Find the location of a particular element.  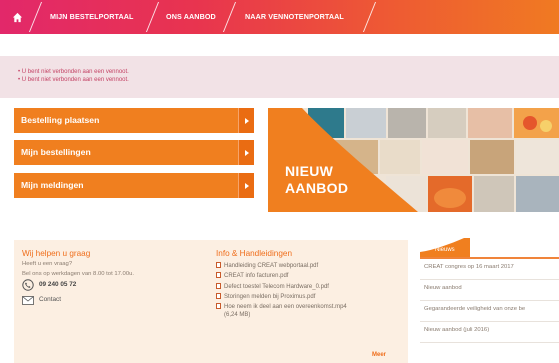

news-item: Nieuw aanbod (juli 2016) is located at coordinates (489, 333).